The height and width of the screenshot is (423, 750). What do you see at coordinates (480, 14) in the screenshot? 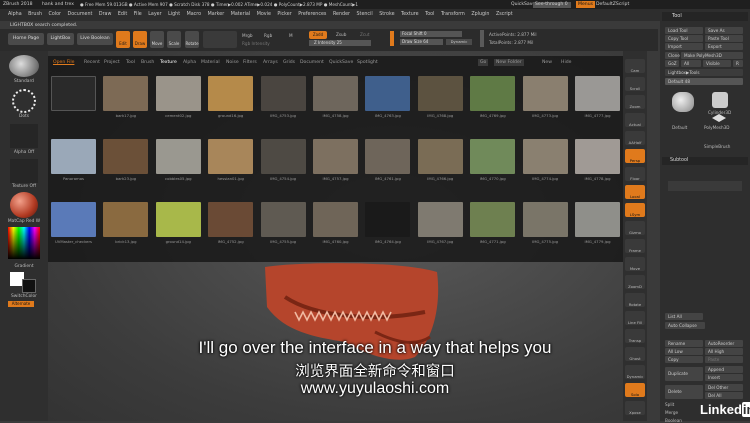
I see `menu-item-zplugin: Zplugin` at bounding box center [480, 14].